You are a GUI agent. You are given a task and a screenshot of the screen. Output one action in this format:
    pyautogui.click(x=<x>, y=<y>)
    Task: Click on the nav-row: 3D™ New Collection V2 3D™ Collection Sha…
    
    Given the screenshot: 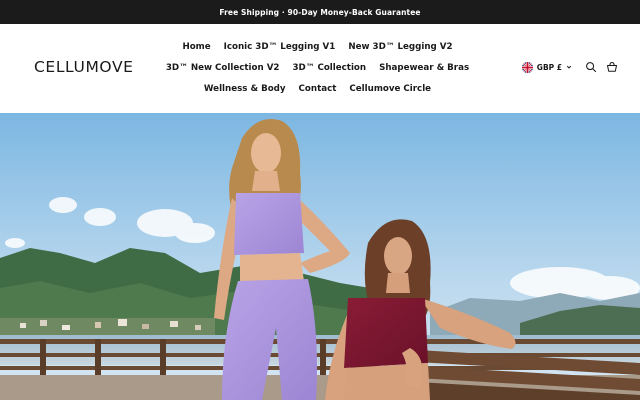 What is the action you would take?
    pyautogui.click(x=317, y=67)
    